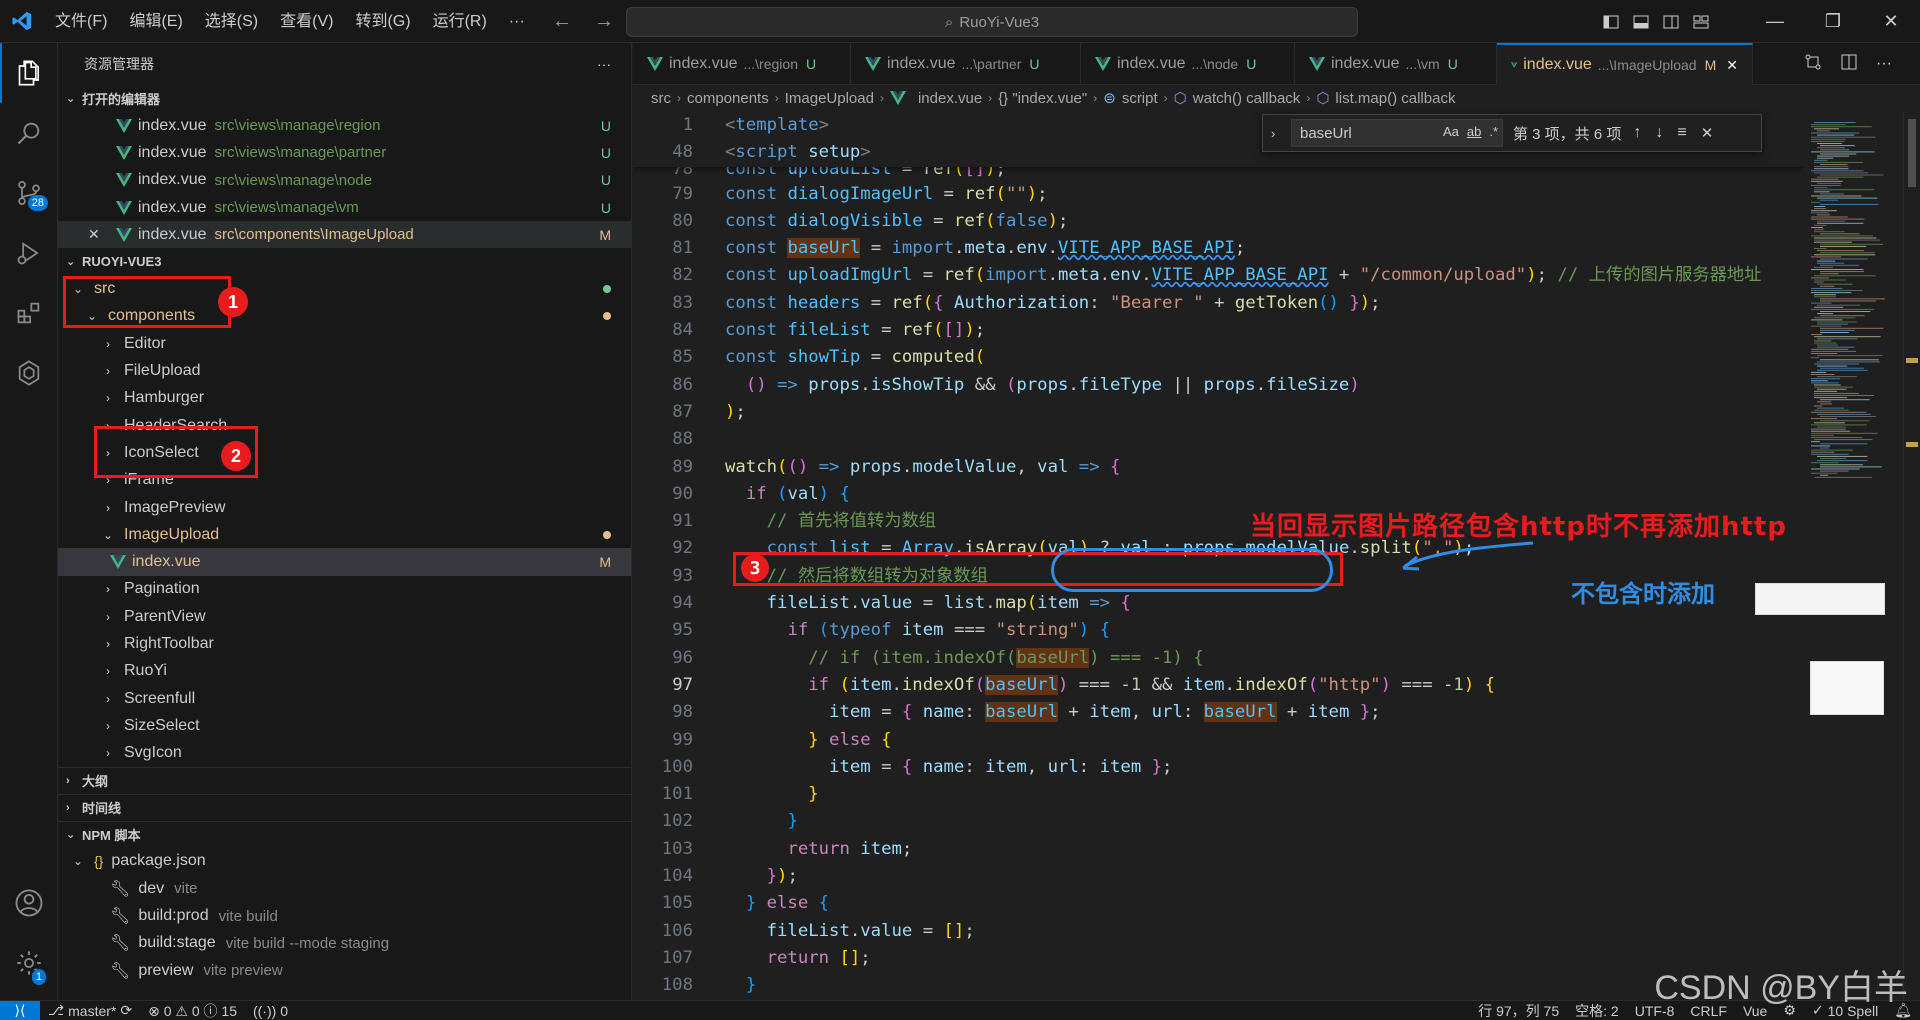 This screenshot has height=1020, width=1920. Describe the element at coordinates (344, 207) in the screenshot. I see `open-editor-item: index.vue src\views\manage\vm U` at that location.